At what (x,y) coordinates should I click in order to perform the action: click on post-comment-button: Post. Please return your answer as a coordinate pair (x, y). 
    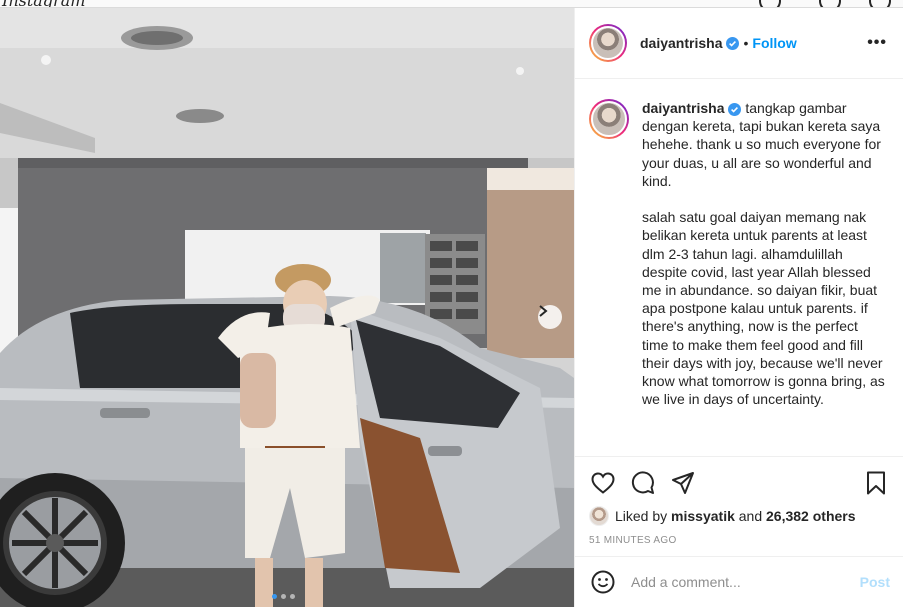
    Looking at the image, I should click on (875, 582).